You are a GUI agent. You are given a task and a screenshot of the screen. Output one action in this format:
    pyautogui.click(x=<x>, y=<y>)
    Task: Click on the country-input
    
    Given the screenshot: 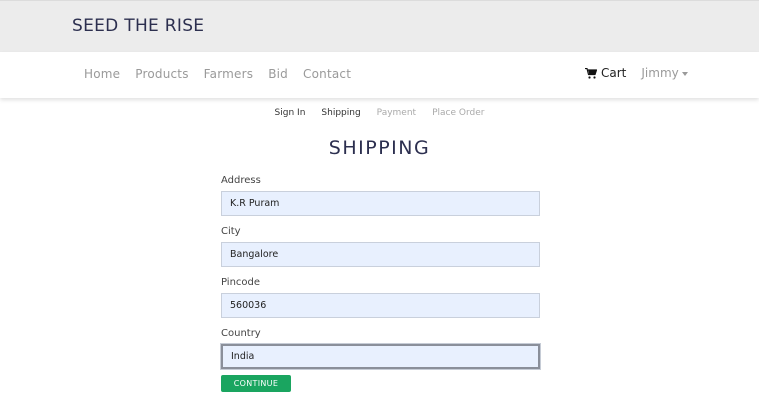 What is the action you would take?
    pyautogui.click(x=380, y=356)
    